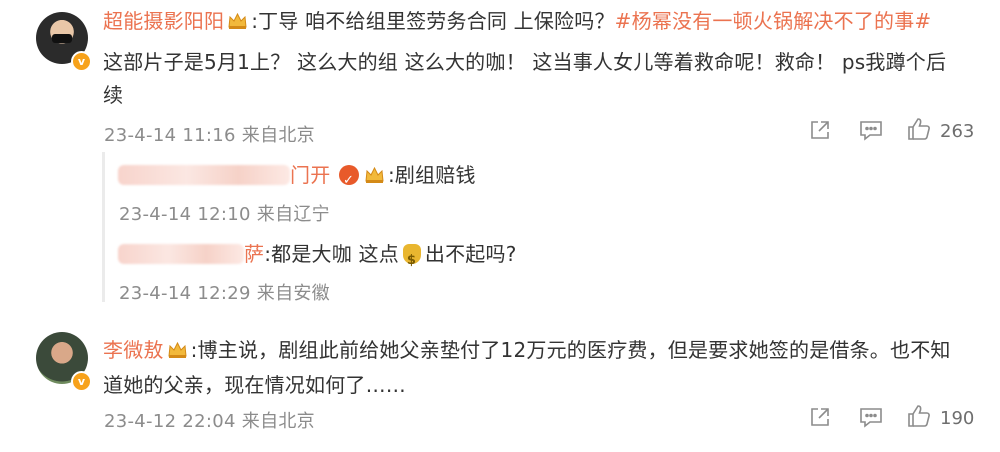 The image size is (1000, 452). Describe the element at coordinates (224, 293) in the screenshot. I see `reply-meta: 23-4-14 12:29 来自安徽` at that location.